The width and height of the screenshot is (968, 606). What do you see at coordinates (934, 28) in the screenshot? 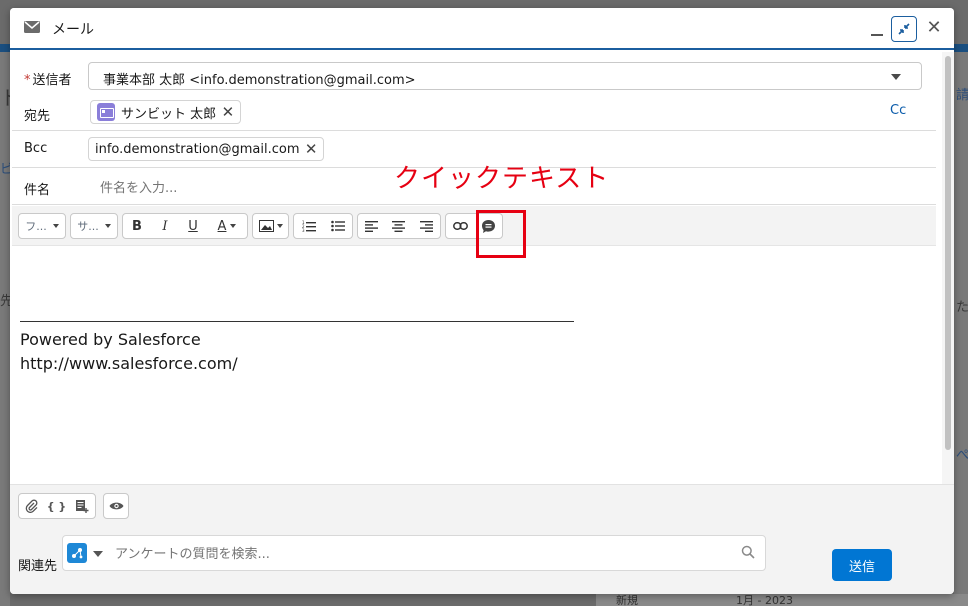
I see `close-icon: ✕` at bounding box center [934, 28].